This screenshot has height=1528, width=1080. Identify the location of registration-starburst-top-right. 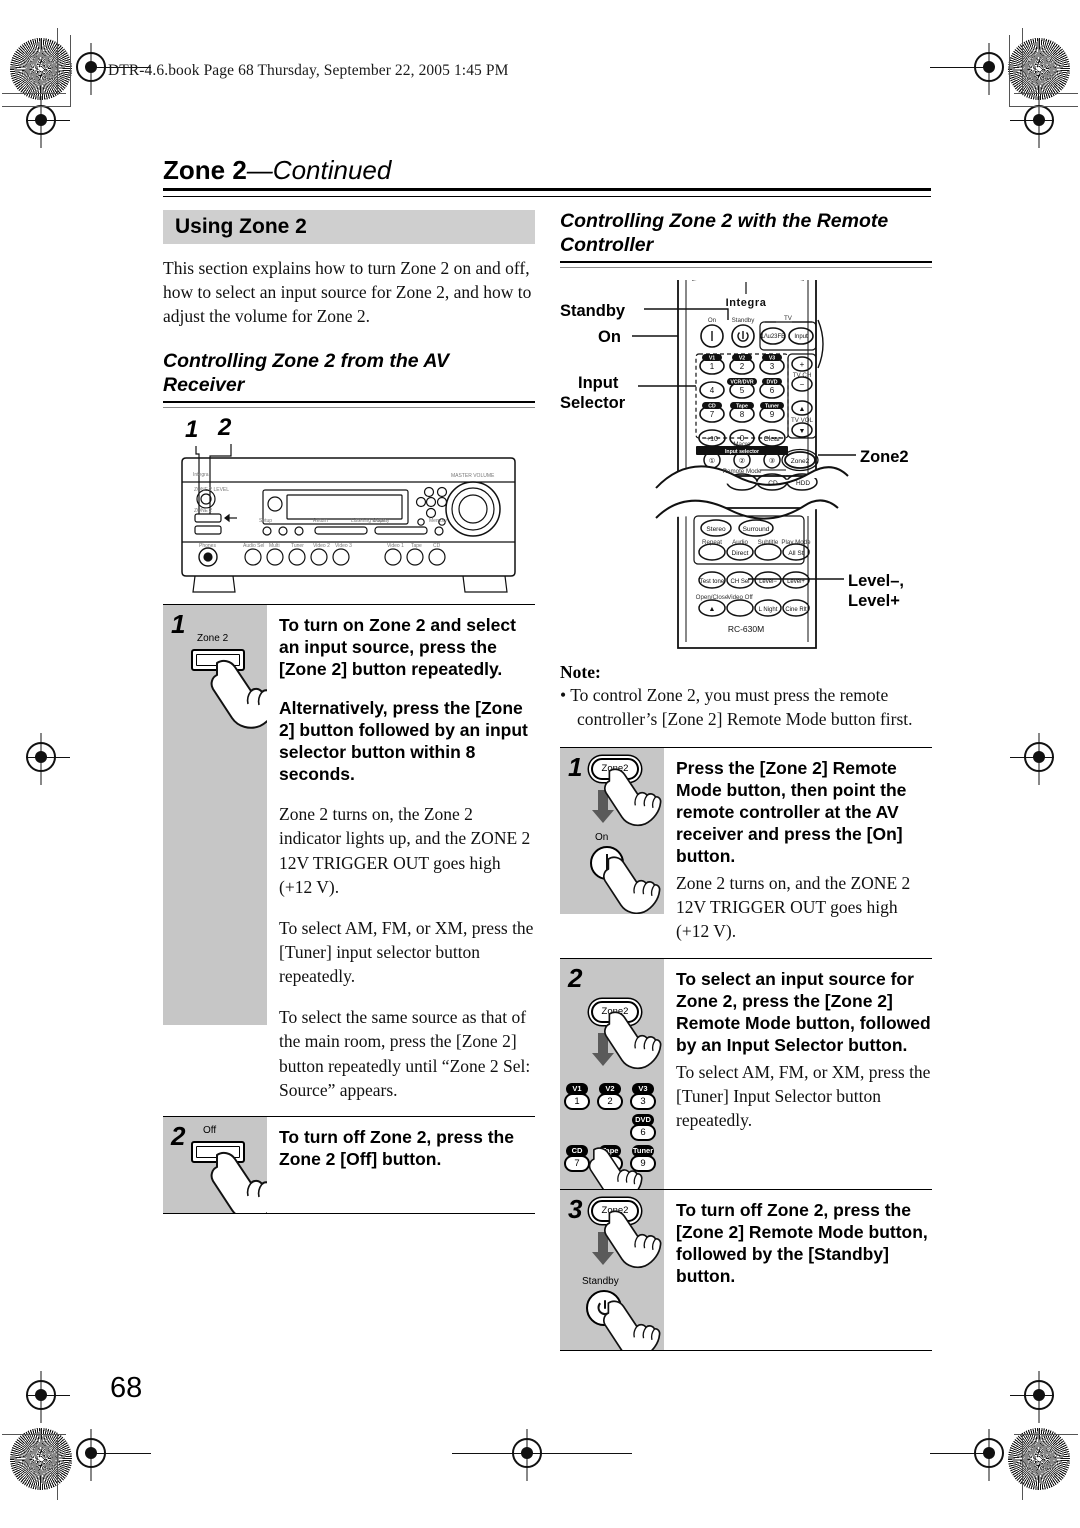
(1039, 69).